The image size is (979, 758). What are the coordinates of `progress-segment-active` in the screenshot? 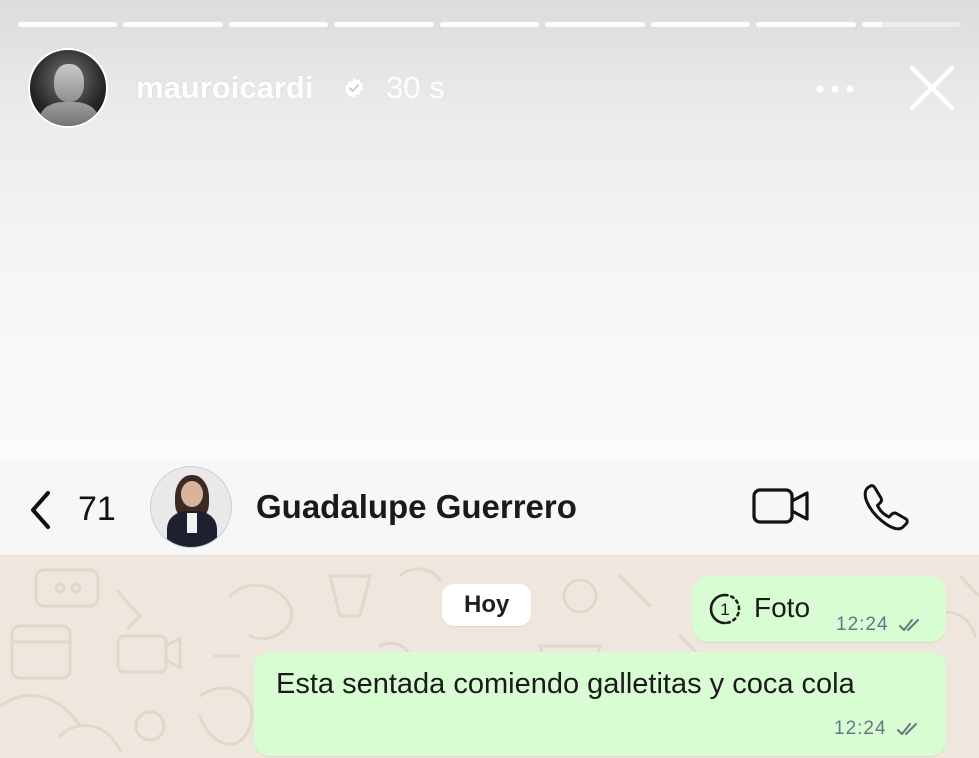 It's located at (911, 24).